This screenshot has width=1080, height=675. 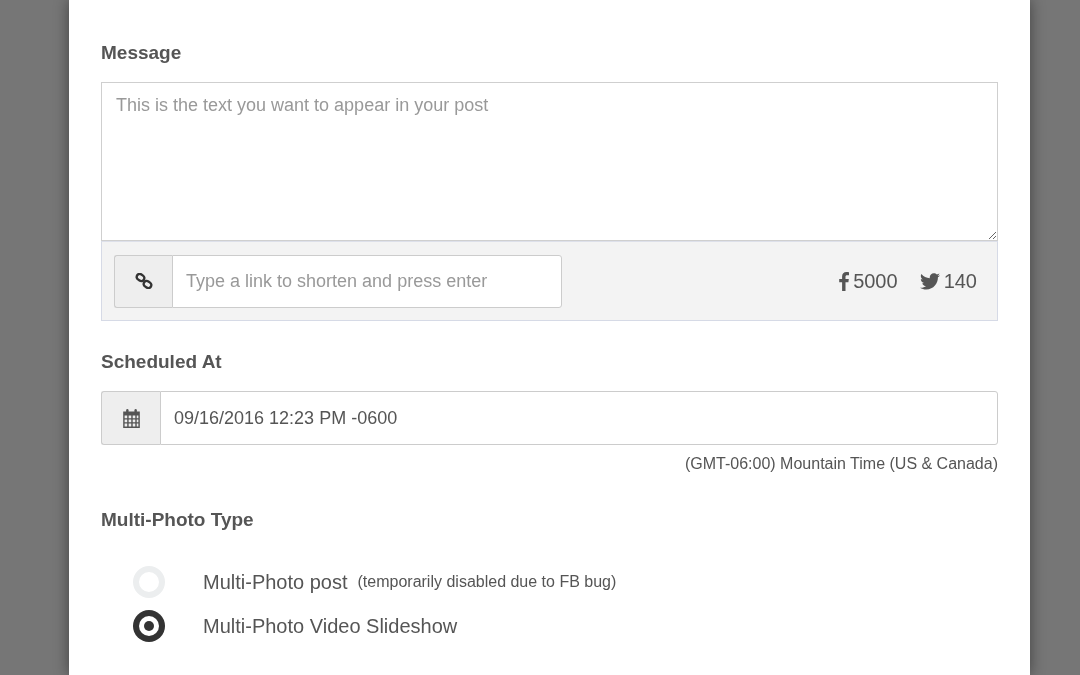 What do you see at coordinates (875, 281) in the screenshot?
I see `character-count: 5000` at bounding box center [875, 281].